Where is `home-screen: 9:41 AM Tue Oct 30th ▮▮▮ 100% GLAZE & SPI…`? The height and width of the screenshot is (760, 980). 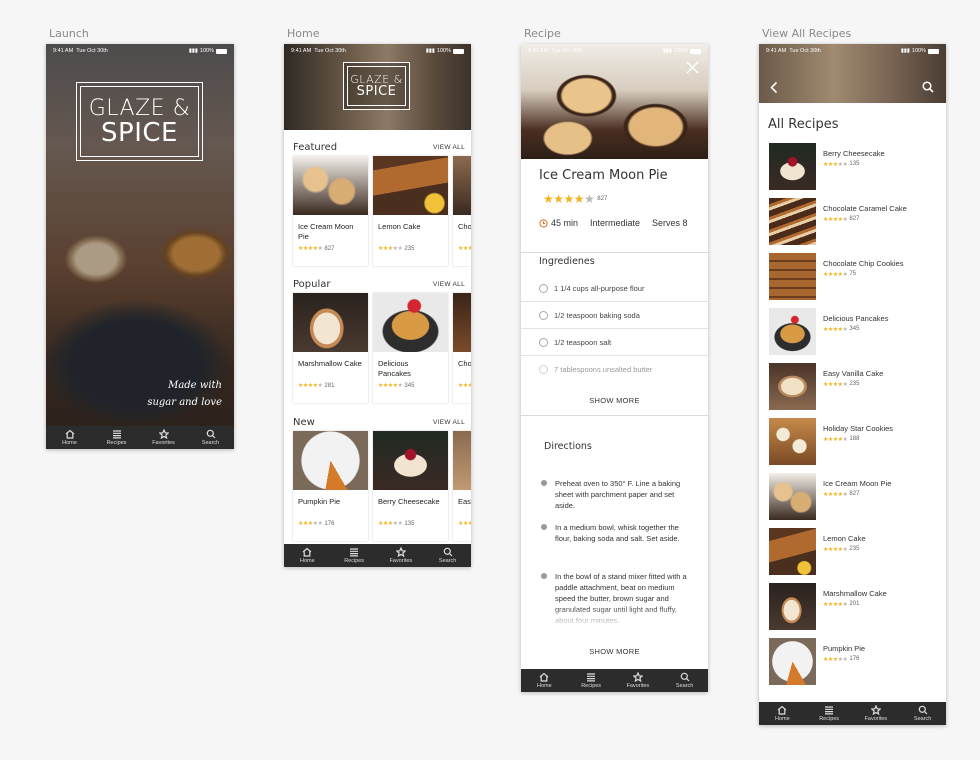 home-screen: 9:41 AM Tue Oct 30th ▮▮▮ 100% GLAZE & SPI… is located at coordinates (377, 305).